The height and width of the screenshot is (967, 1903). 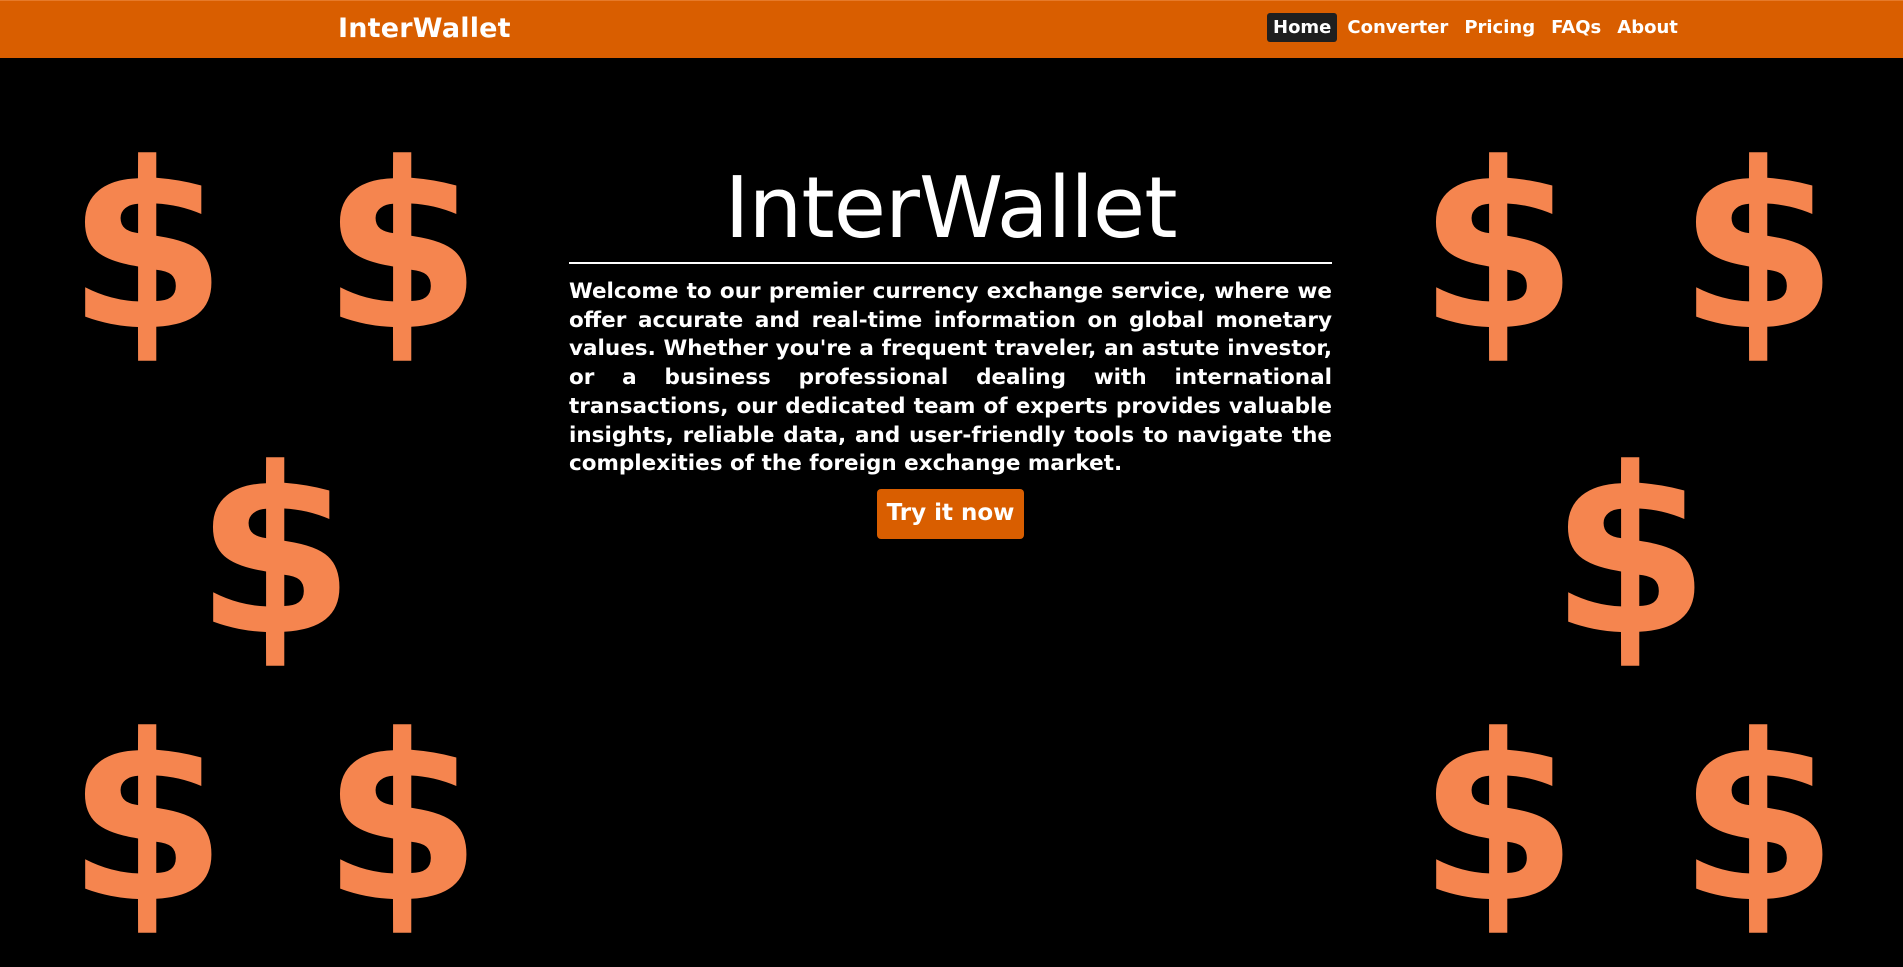 I want to click on nav-item-home: Home, so click(x=1302, y=27).